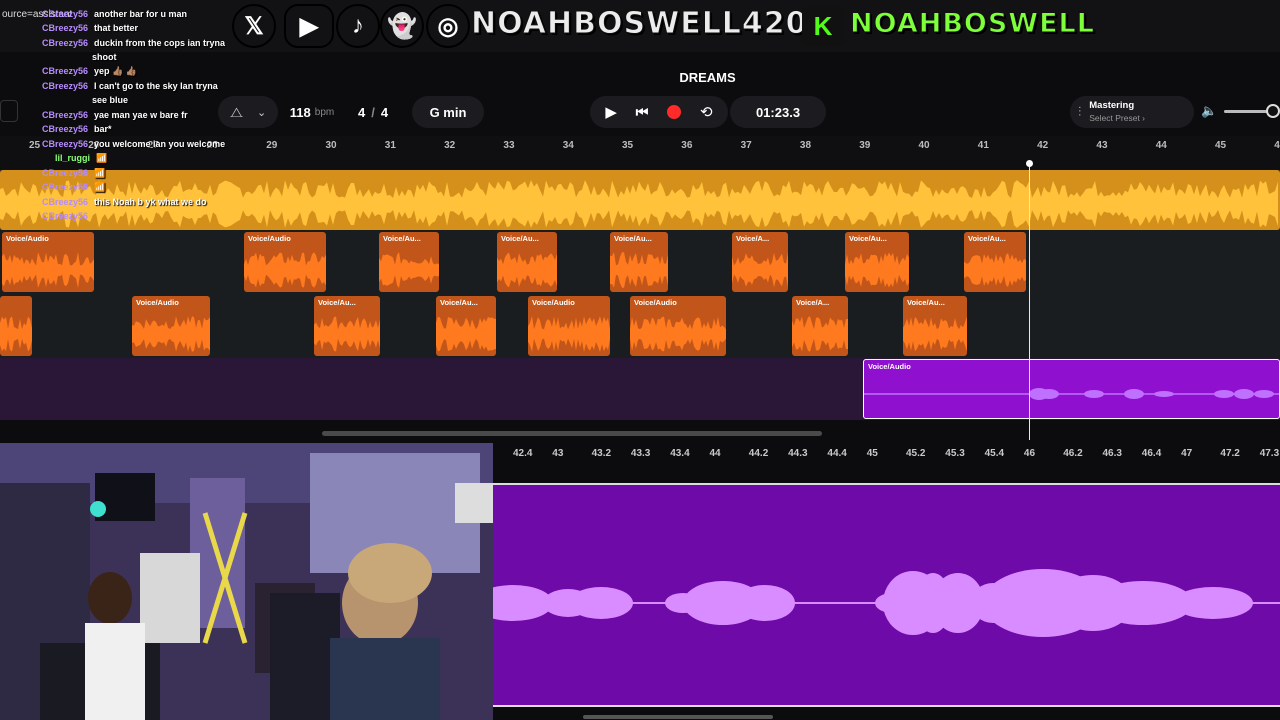 This screenshot has width=1280, height=720. What do you see at coordinates (1132, 112) in the screenshot?
I see `mastering-selector: ⫶ Mastering Select Preset ›` at bounding box center [1132, 112].